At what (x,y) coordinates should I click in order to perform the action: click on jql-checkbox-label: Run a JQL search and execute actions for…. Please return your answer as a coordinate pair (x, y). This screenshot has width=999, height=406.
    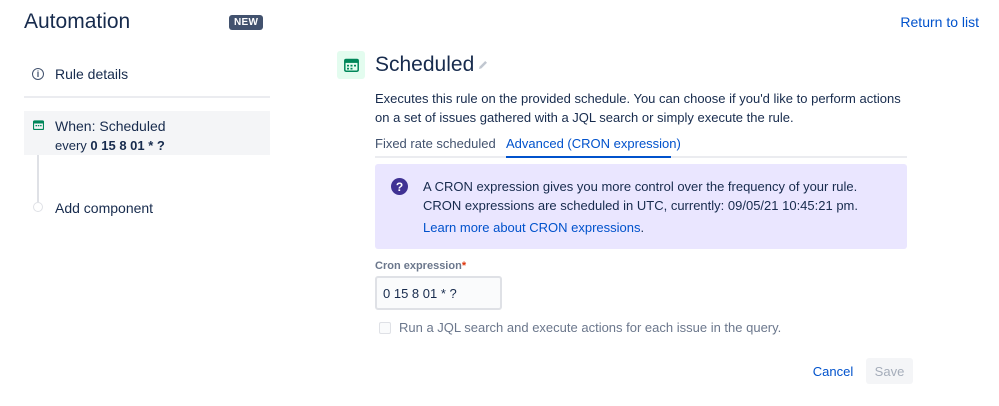
    Looking at the image, I should click on (590, 327).